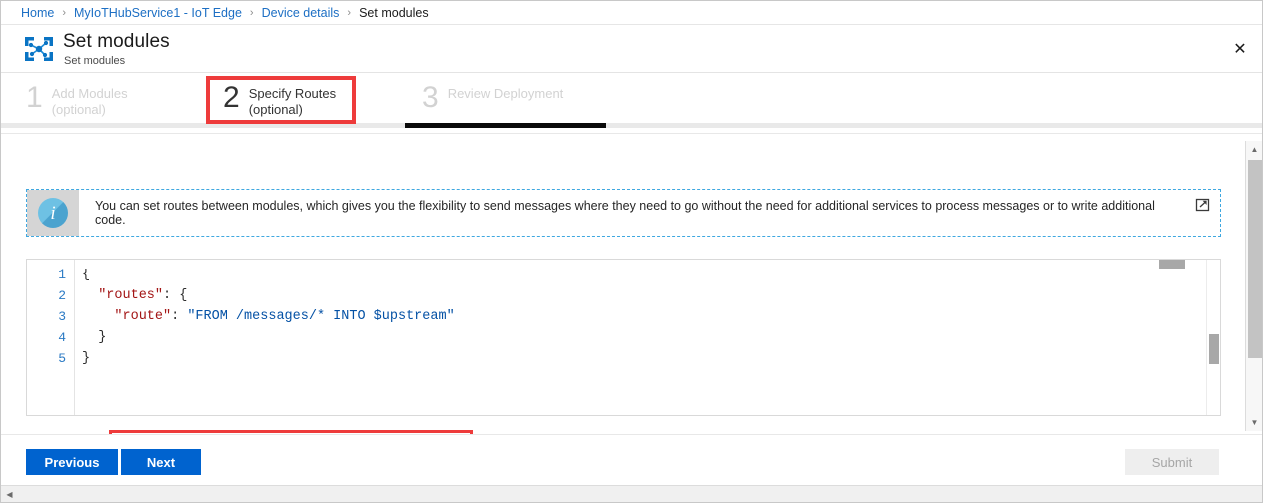 The height and width of the screenshot is (503, 1263). What do you see at coordinates (51, 337) in the screenshot?
I see `editor-gutter: 1 2 3 4 5` at bounding box center [51, 337].